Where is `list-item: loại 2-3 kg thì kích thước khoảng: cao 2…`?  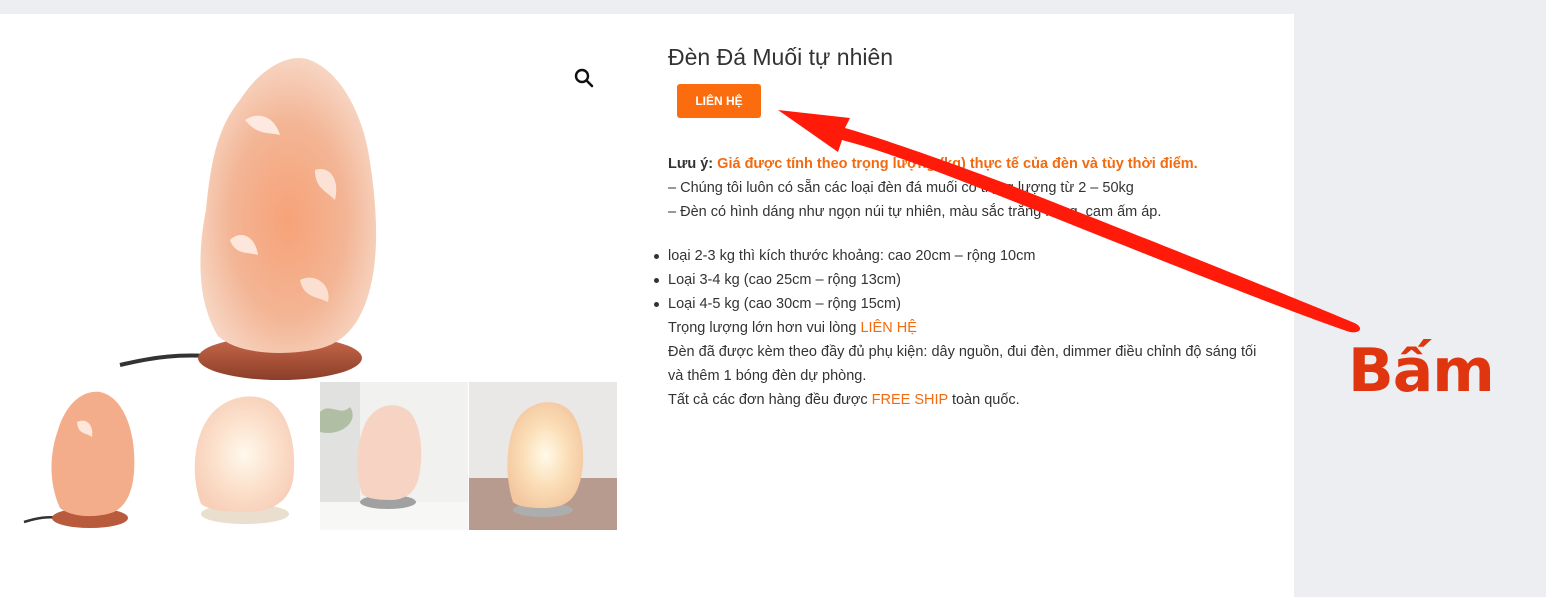 list-item: loại 2-3 kg thì kích thước khoảng: cao 2… is located at coordinates (961, 256).